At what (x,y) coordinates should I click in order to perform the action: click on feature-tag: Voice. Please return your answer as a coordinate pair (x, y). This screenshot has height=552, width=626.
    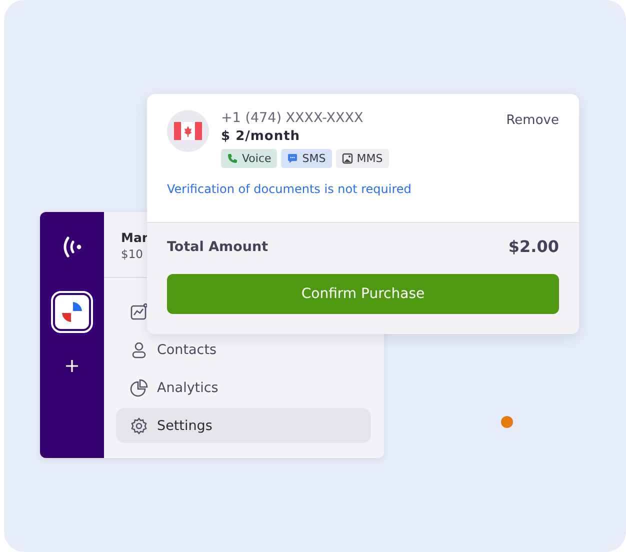
    Looking at the image, I should click on (249, 158).